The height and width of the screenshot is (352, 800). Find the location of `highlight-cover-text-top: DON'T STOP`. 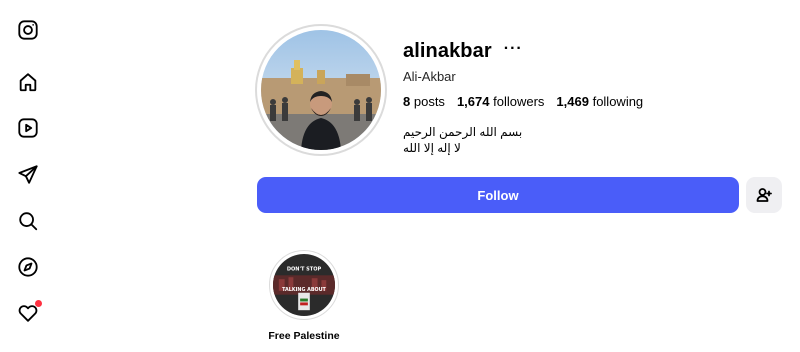

highlight-cover-text-top: DON'T STOP is located at coordinates (304, 269).